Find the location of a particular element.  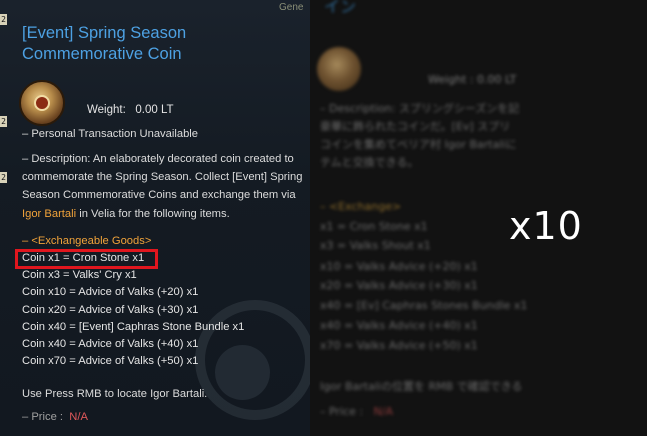

highlight-box is located at coordinates (86, 259).